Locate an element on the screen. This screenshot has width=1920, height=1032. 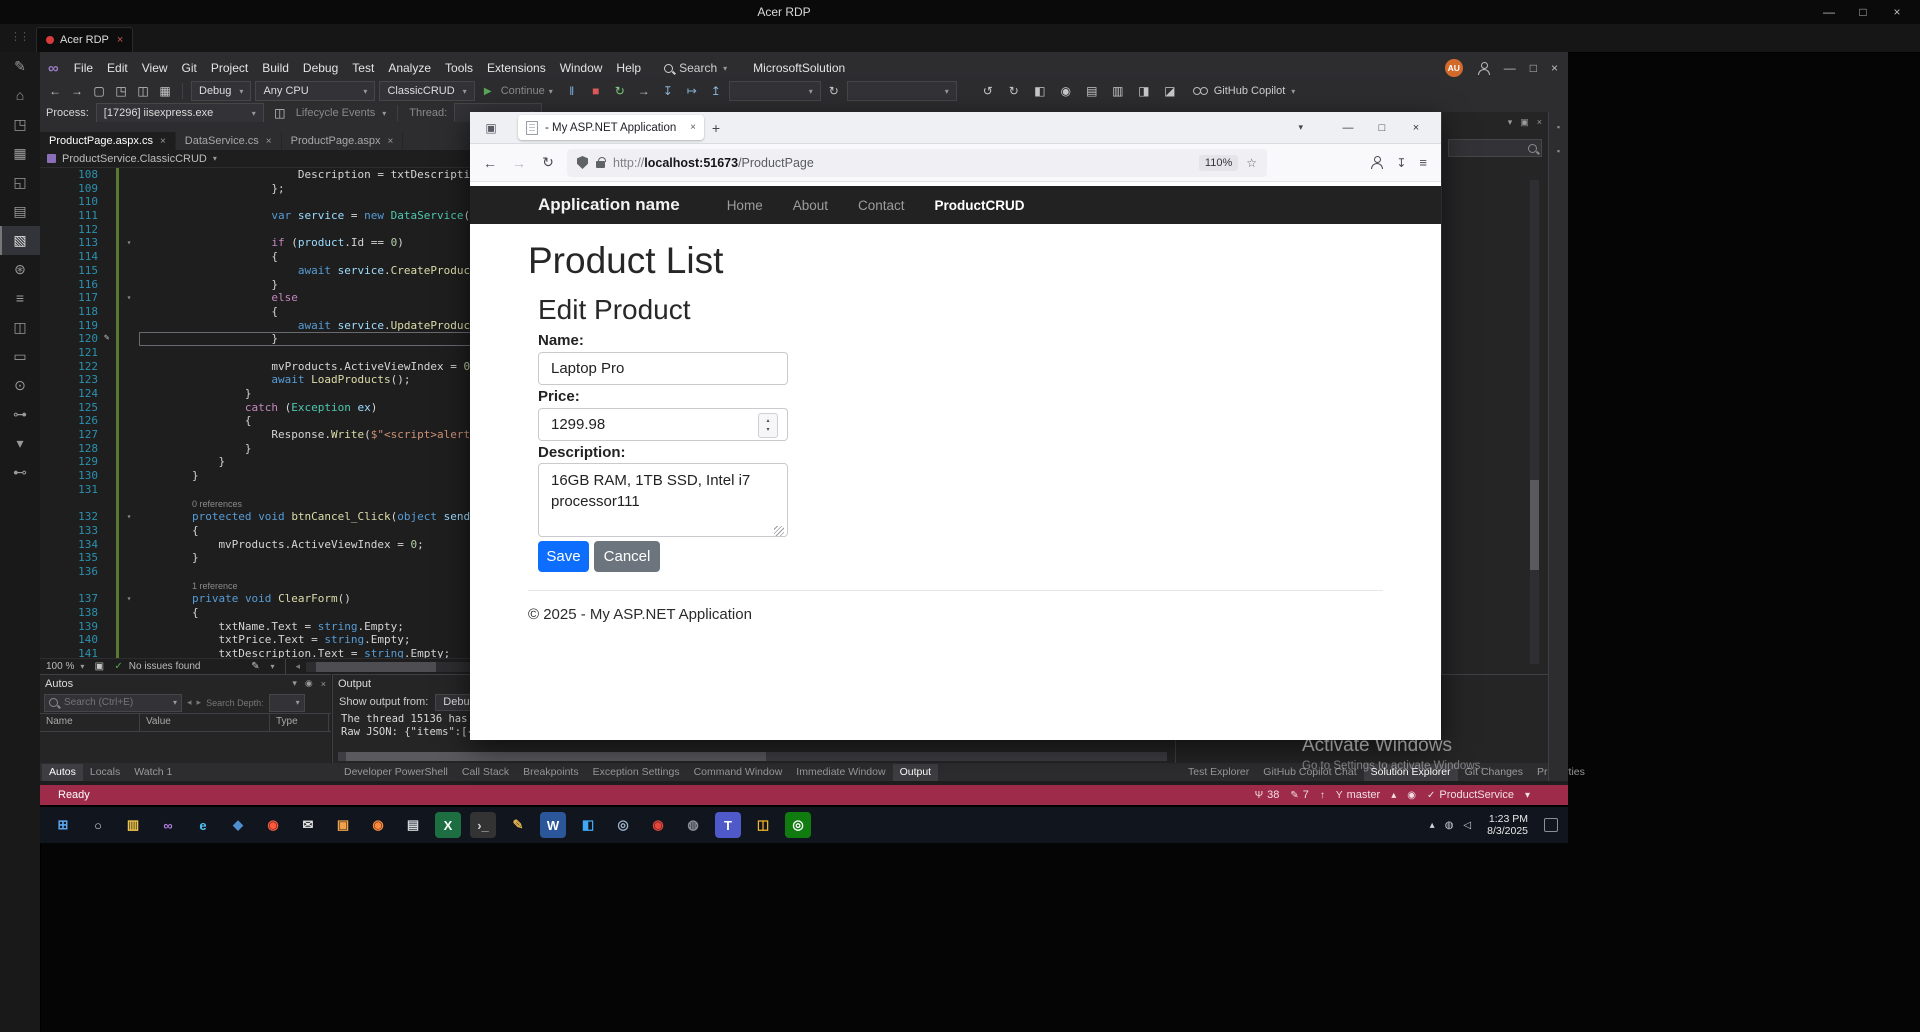
line-number: 133 is located at coordinates (74, 531).